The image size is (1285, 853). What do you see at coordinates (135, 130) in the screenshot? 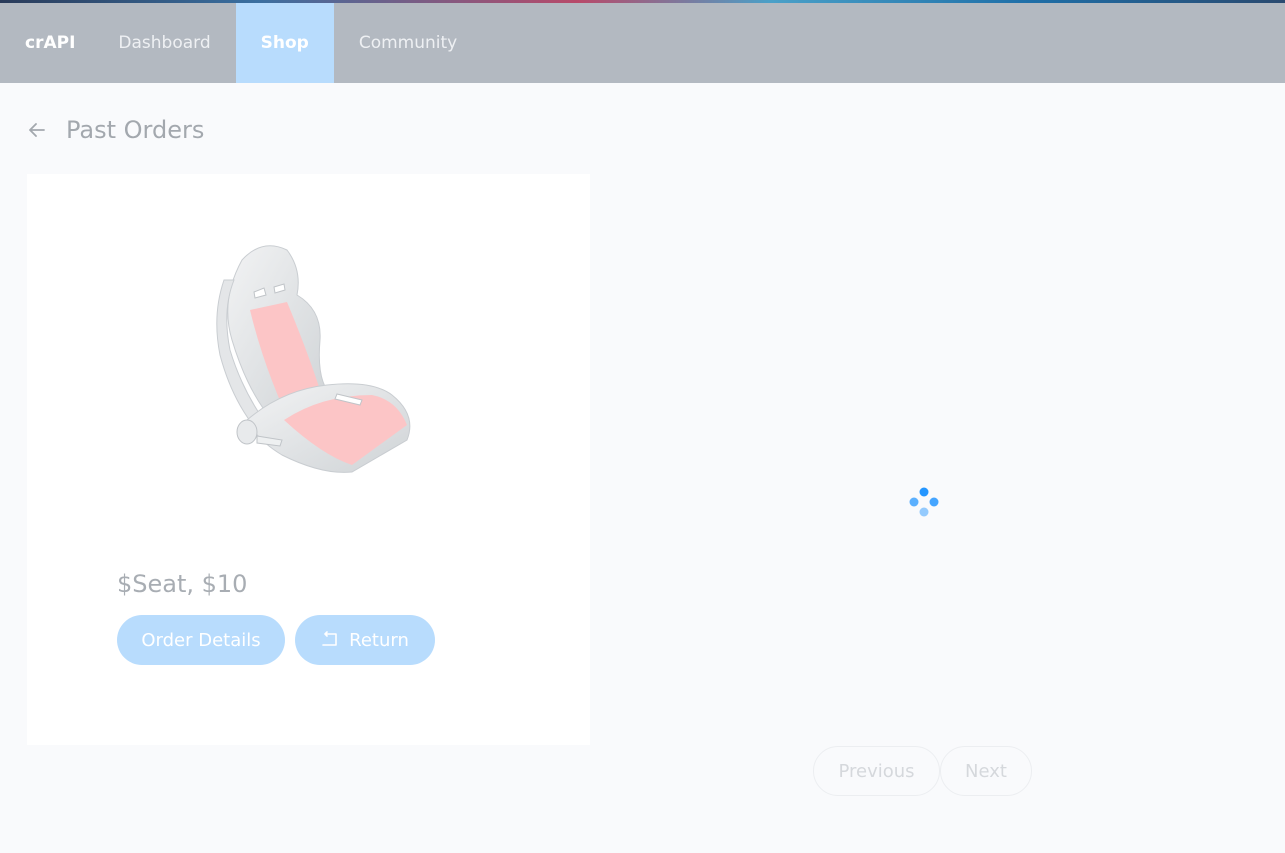
I see `page-title: Past Orders` at bounding box center [135, 130].